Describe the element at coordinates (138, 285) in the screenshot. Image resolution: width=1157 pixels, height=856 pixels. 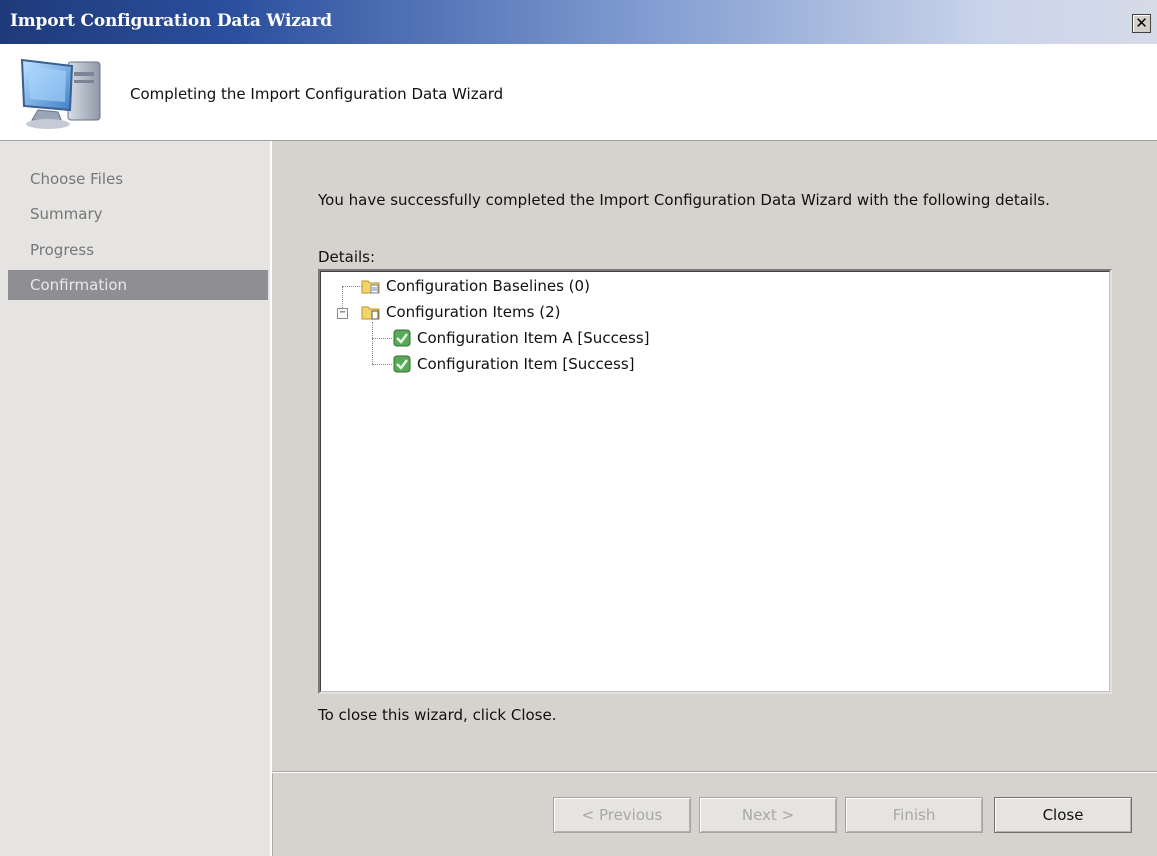
I see `nav-step-confirmation: Confirmation` at that location.